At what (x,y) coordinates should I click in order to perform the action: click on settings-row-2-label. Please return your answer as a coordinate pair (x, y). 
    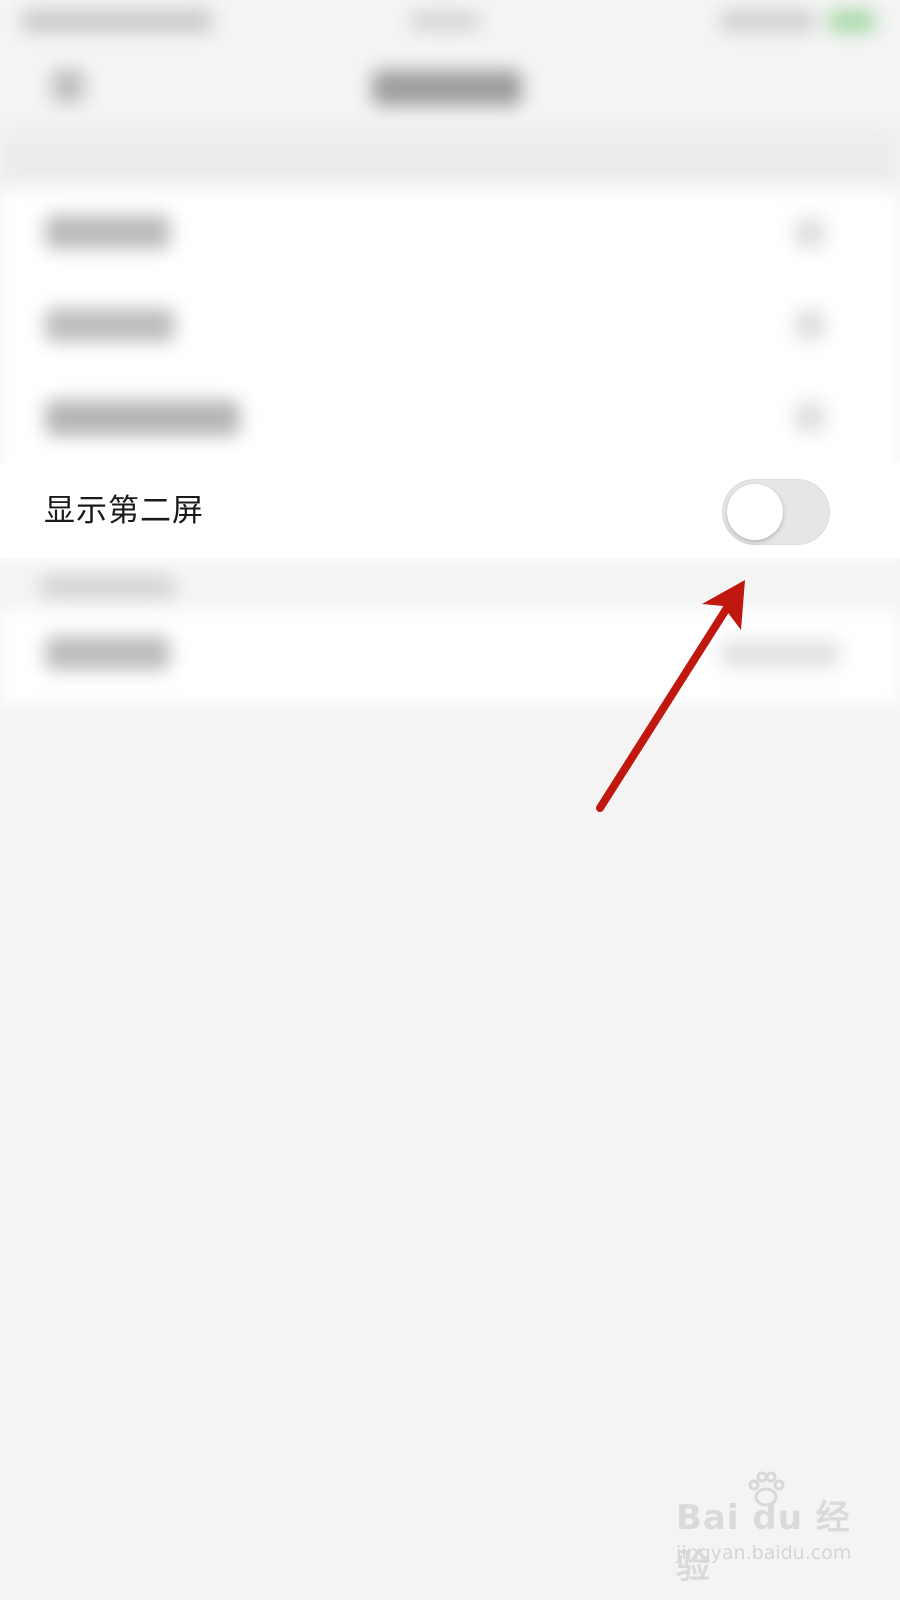
    Looking at the image, I should click on (110, 325).